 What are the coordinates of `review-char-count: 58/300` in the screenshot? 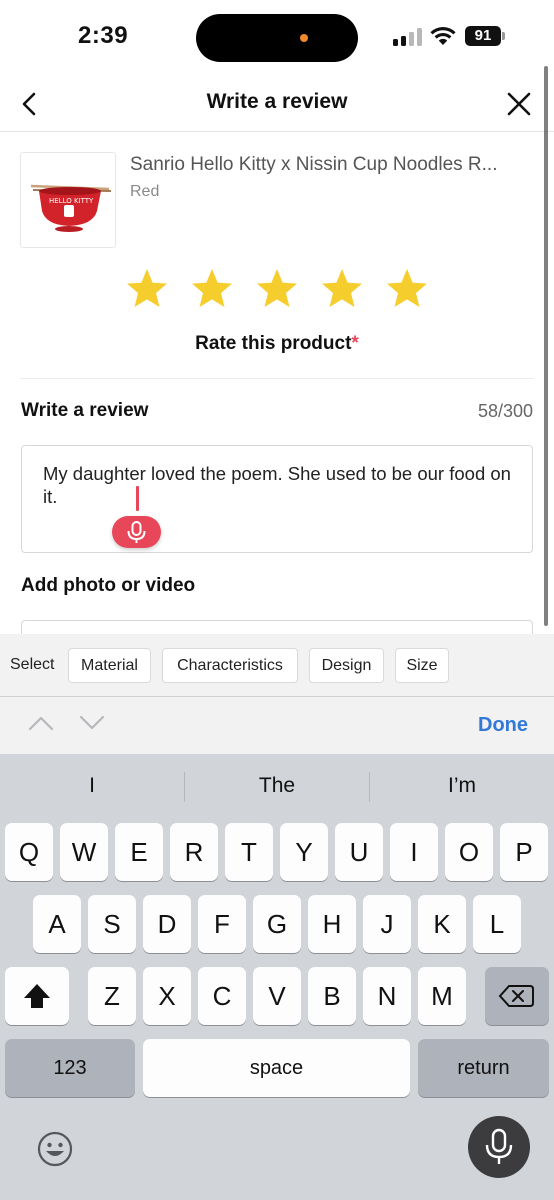 It's located at (505, 411).